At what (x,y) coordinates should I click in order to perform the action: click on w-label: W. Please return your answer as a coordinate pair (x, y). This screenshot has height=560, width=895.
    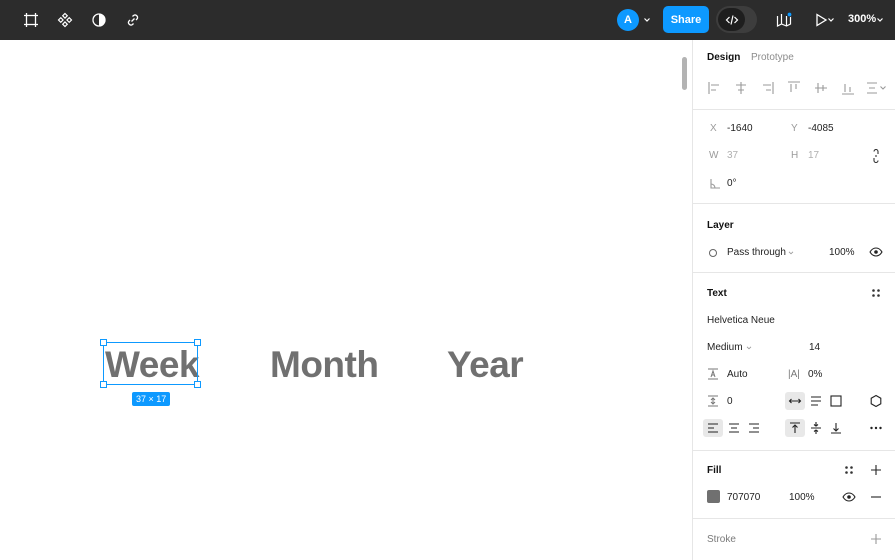
    Looking at the image, I should click on (714, 155).